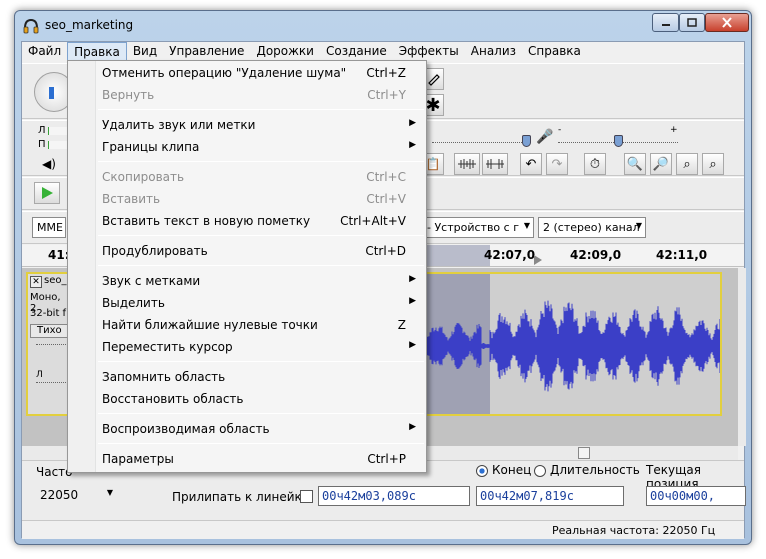 This screenshot has height=559, width=766. I want to click on menu-item-store-region: Запомнить область, so click(248, 378).